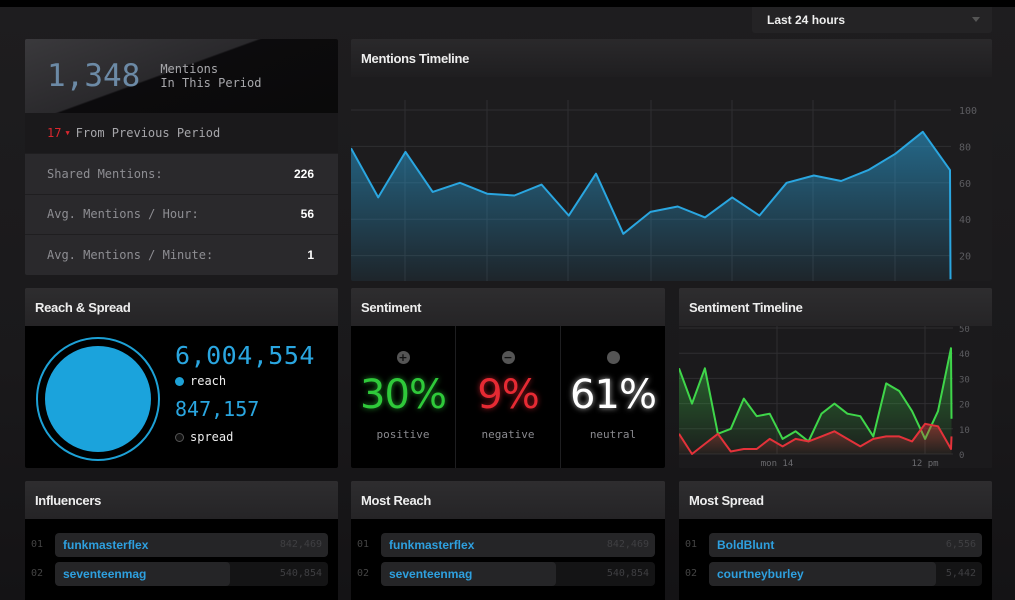  I want to click on mentions-label-line2: In This Period, so click(211, 83).